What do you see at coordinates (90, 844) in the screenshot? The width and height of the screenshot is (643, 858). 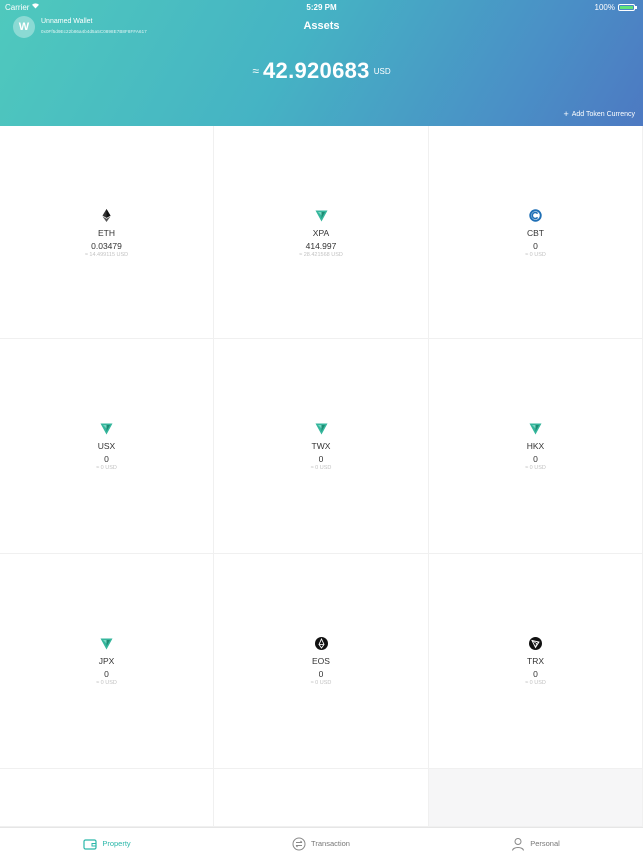 I see `wallet-icon` at bounding box center [90, 844].